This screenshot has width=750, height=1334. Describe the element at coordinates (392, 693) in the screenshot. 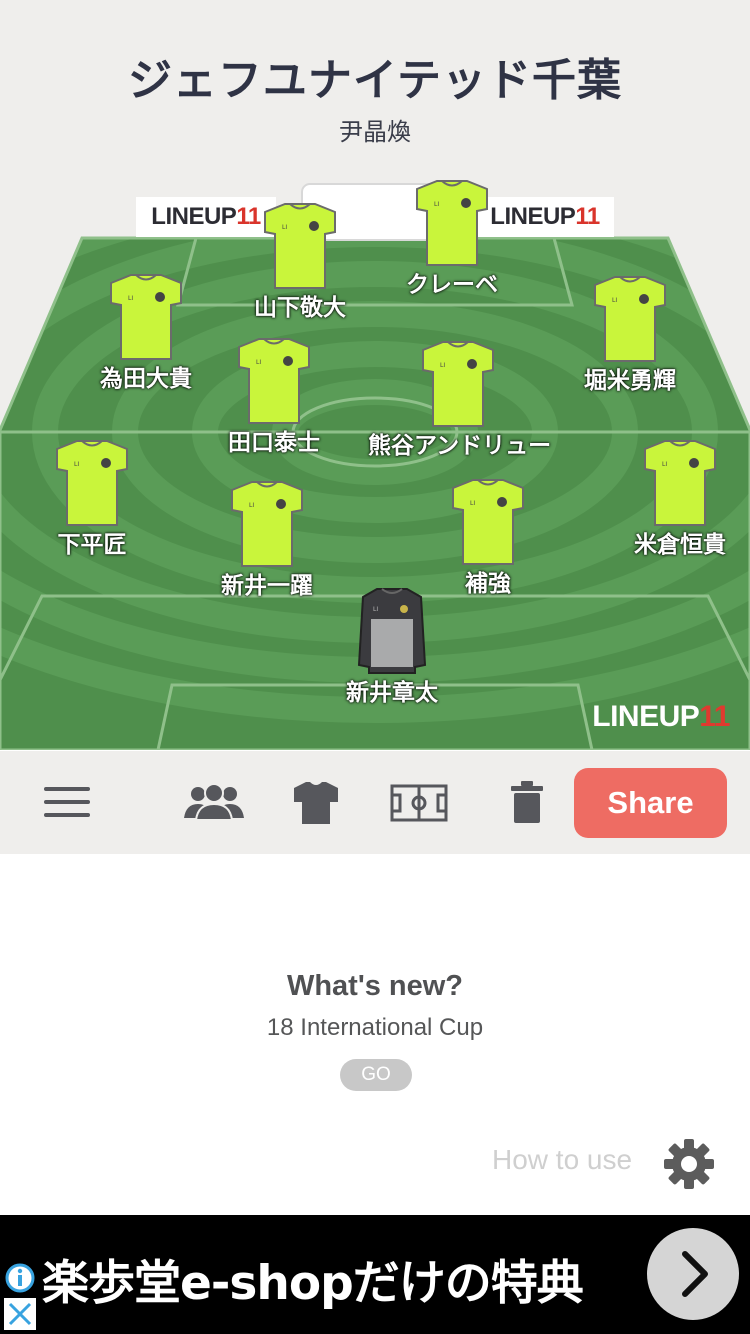

I see `player-name: 新井章太` at that location.